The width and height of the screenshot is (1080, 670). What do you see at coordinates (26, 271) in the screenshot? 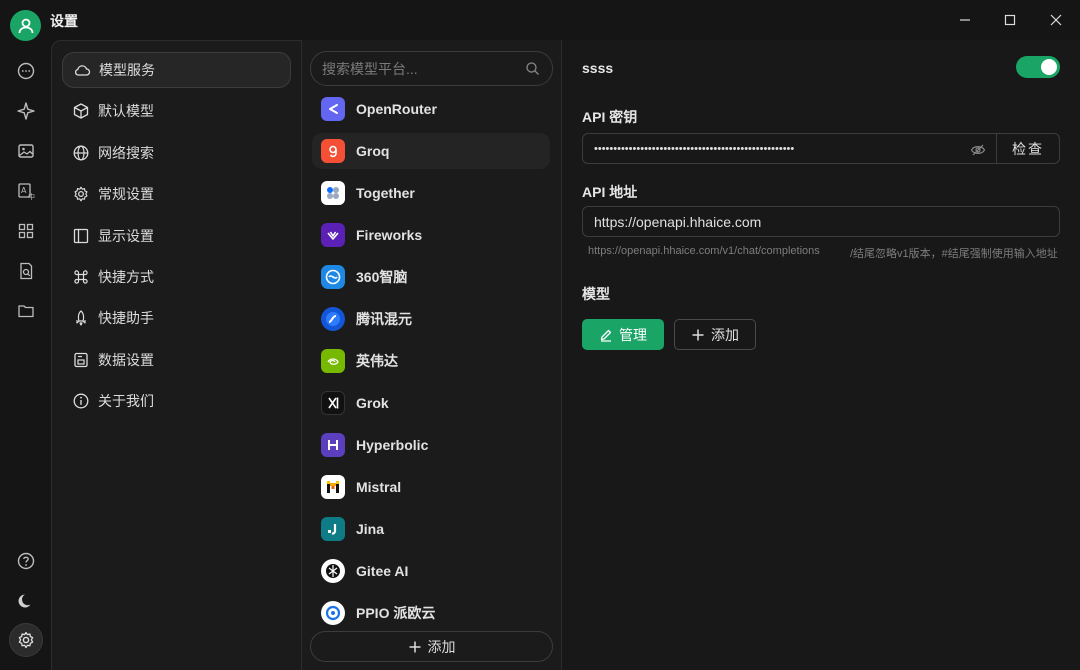
I see `rail-knowledge-button` at bounding box center [26, 271].